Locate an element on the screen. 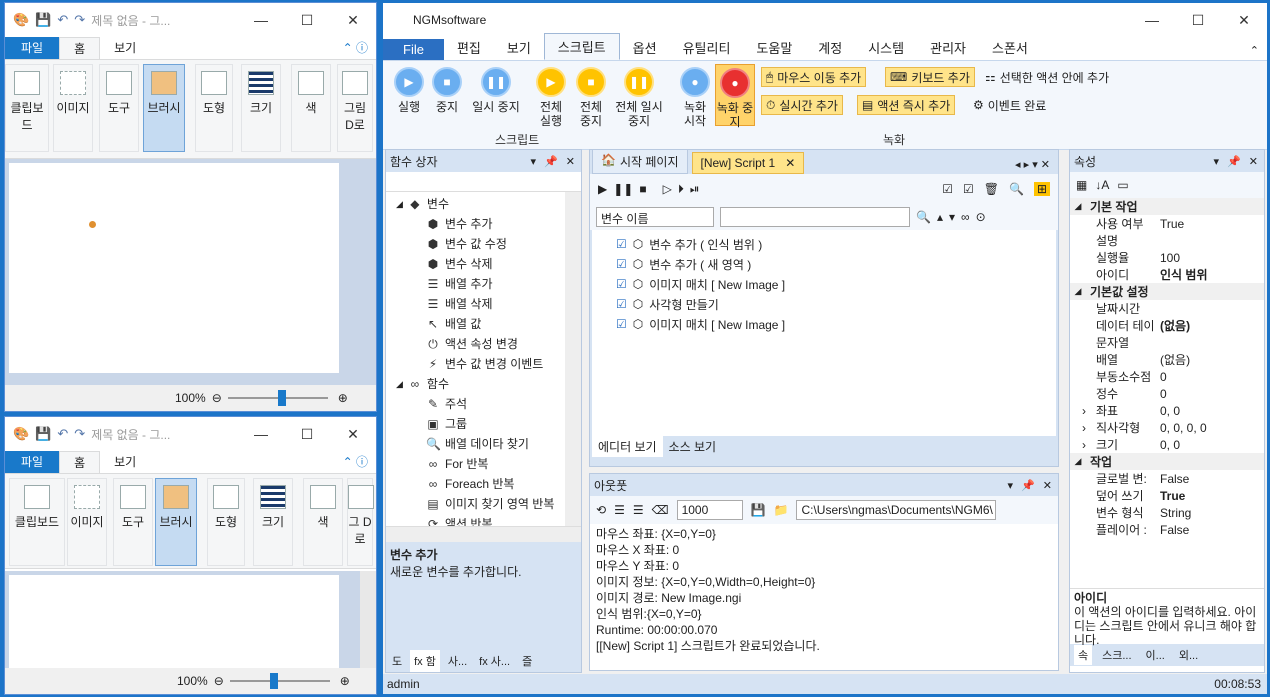 Image resolution: width=1270 pixels, height=697 pixels. checkbox: ☑ is located at coordinates (621, 304).